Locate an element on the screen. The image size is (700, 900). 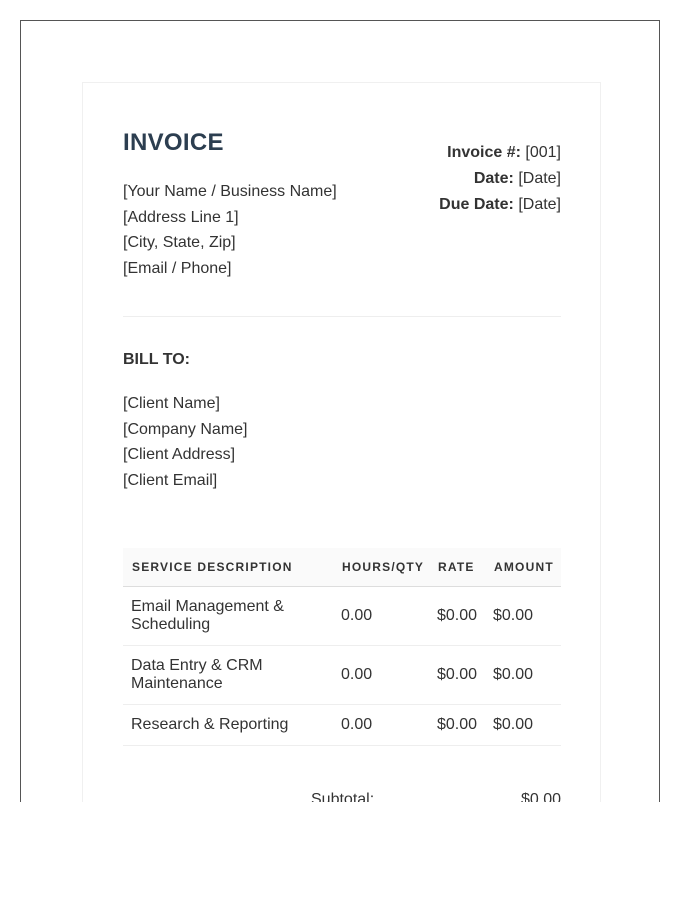
service-description: Data Entry & CRM Maintenance is located at coordinates (228, 675).